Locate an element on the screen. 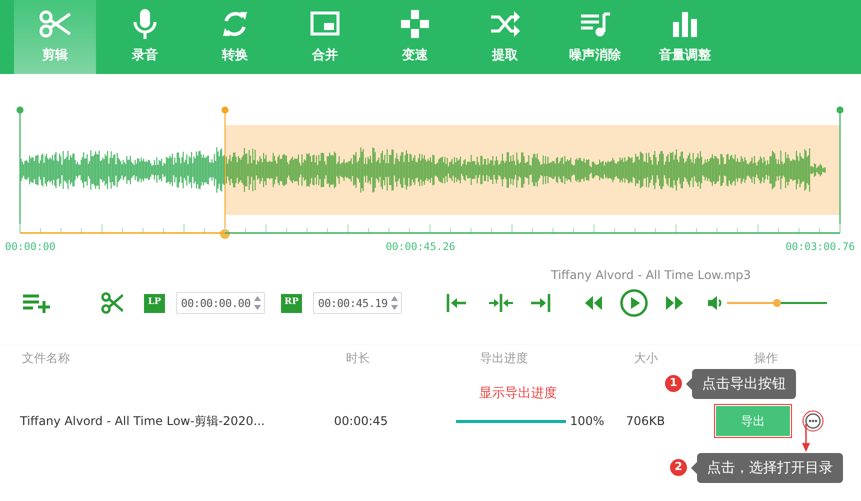  scissors-button is located at coordinates (112, 303).